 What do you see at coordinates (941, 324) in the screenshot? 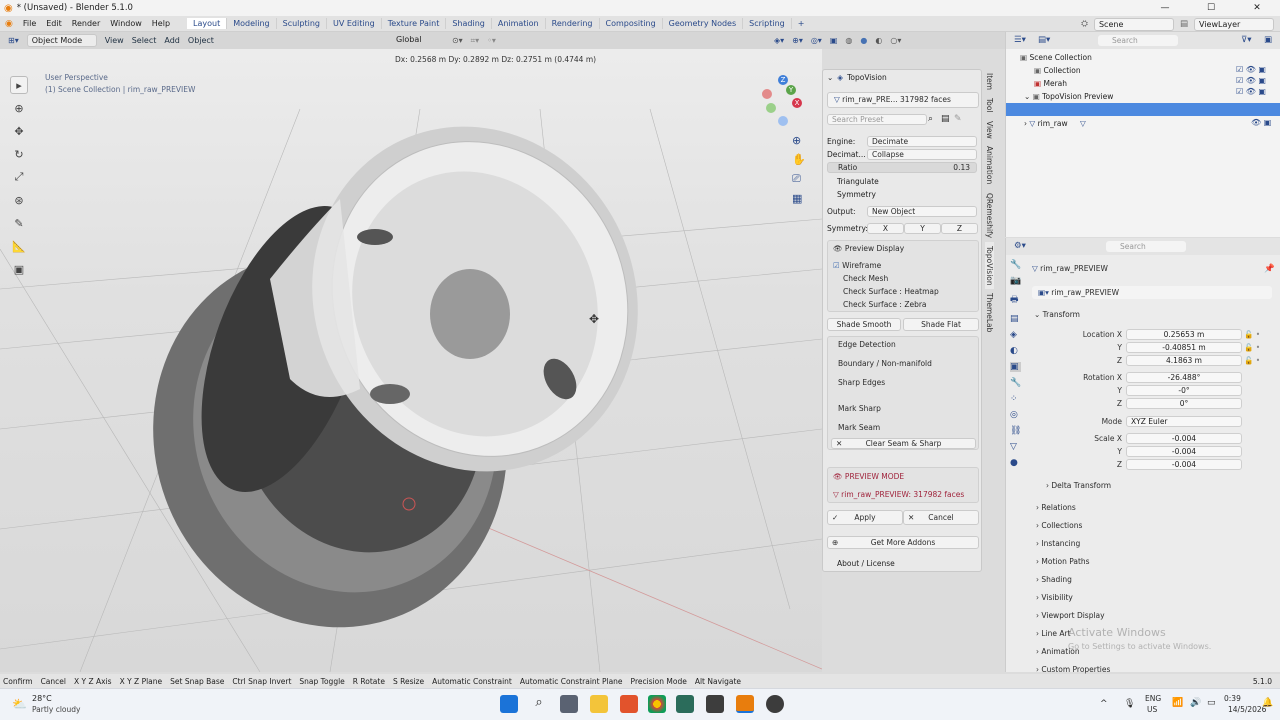
I see `shade-flat-button: Shade Flat` at bounding box center [941, 324].